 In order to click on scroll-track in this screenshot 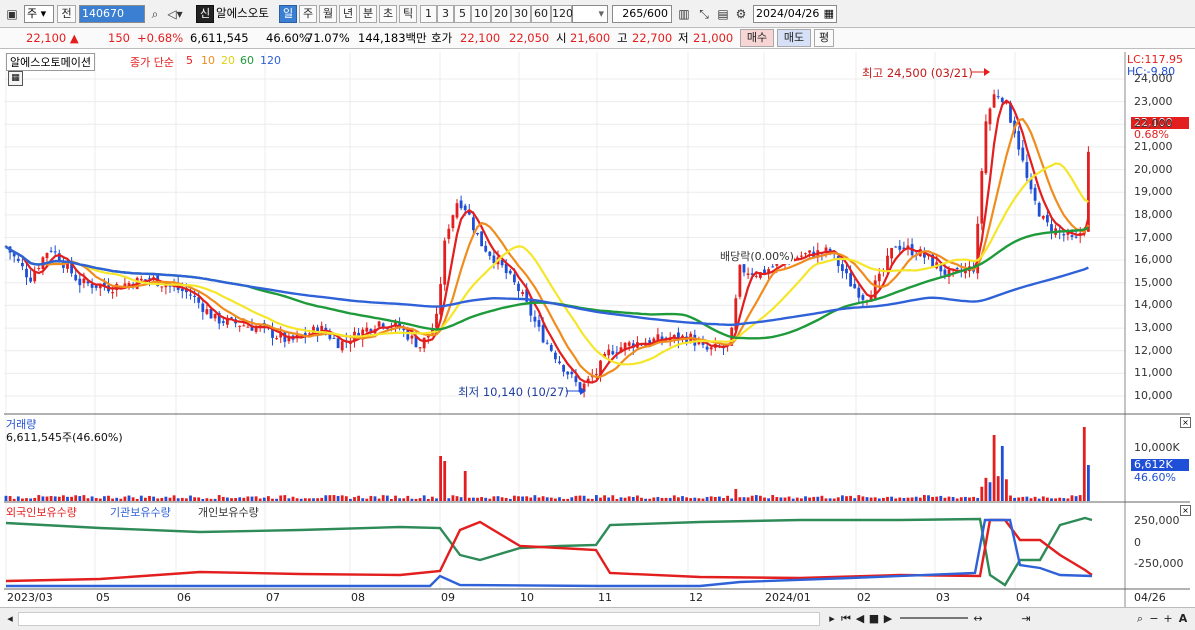, I will do `click(419, 619)`.